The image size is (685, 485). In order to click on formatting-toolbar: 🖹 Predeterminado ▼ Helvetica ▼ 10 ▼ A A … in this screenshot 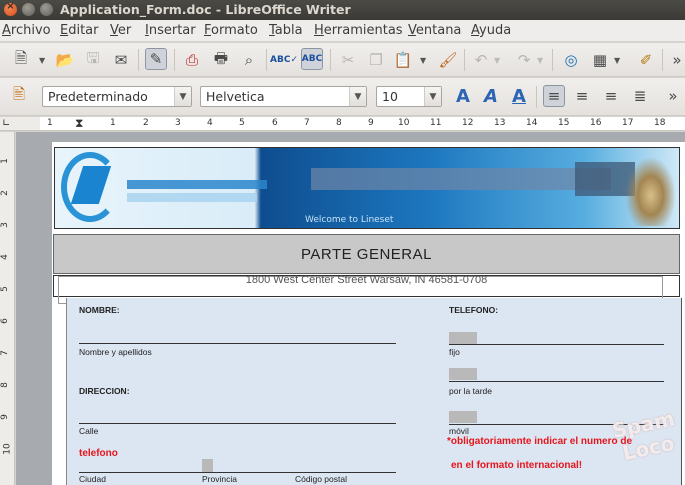, I will do `click(342, 97)`.